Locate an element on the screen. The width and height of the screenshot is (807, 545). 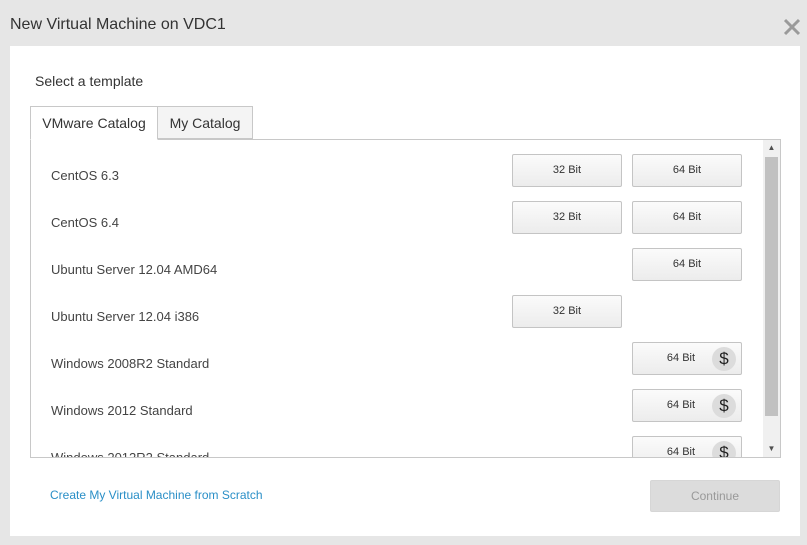
template-name: Windows 2012 Standard is located at coordinates (122, 410).